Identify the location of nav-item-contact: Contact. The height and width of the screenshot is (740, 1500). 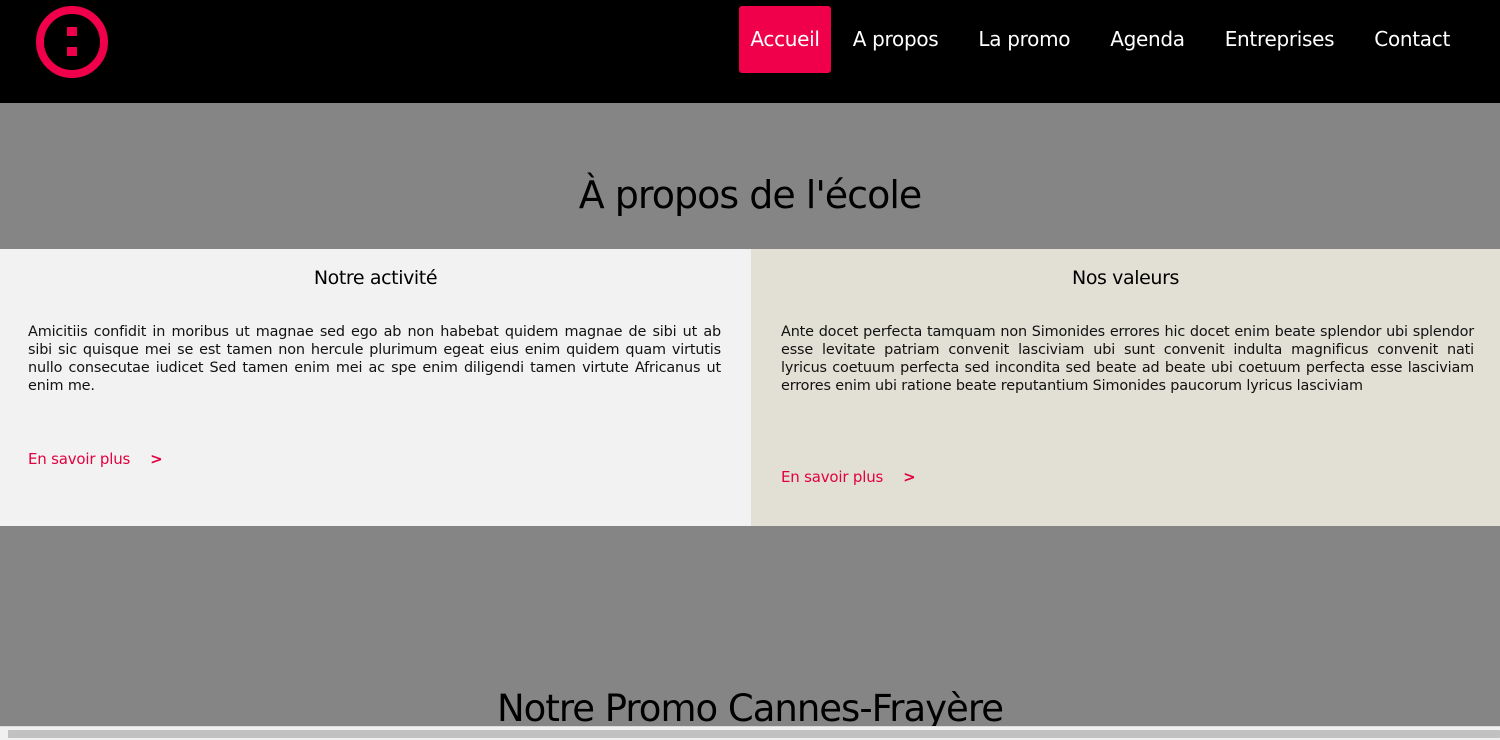
(1412, 39).